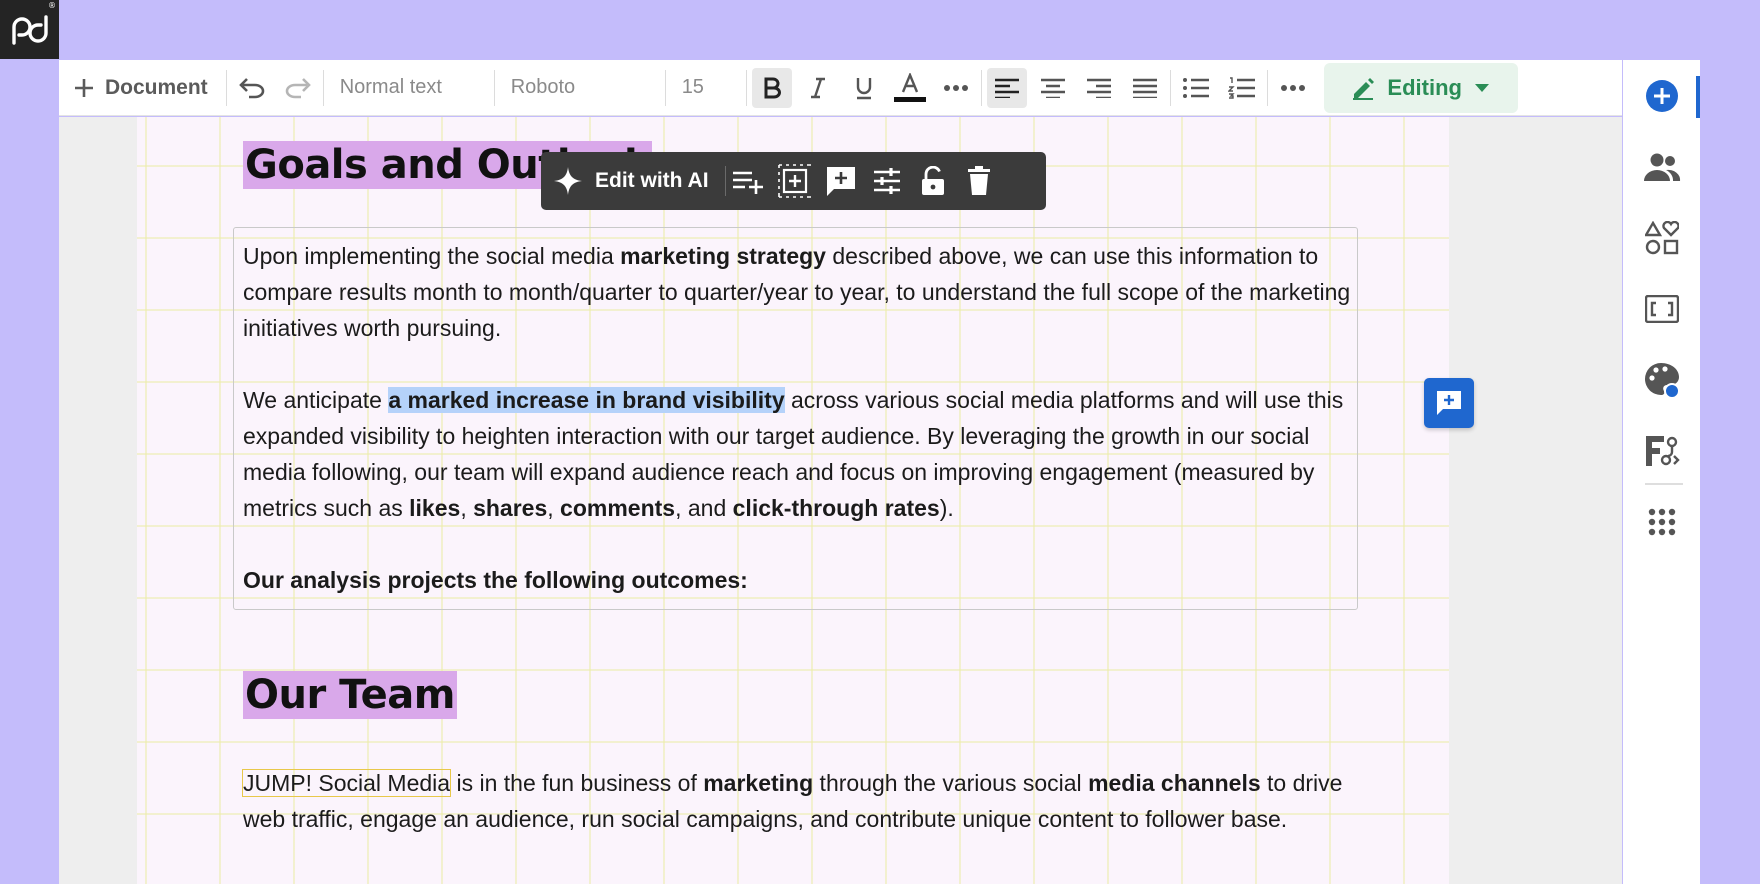 The height and width of the screenshot is (884, 1760). Describe the element at coordinates (692, 87) in the screenshot. I see `font-size-value: 15` at that location.